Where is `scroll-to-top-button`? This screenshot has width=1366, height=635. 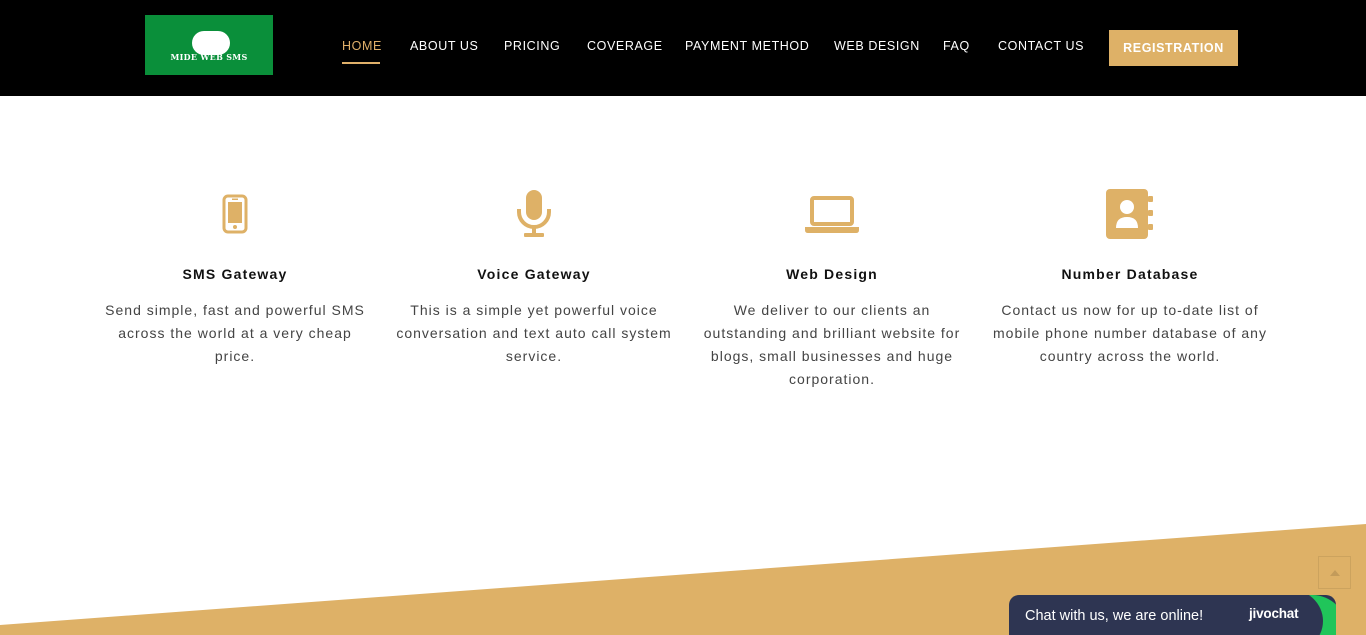 scroll-to-top-button is located at coordinates (1334, 572).